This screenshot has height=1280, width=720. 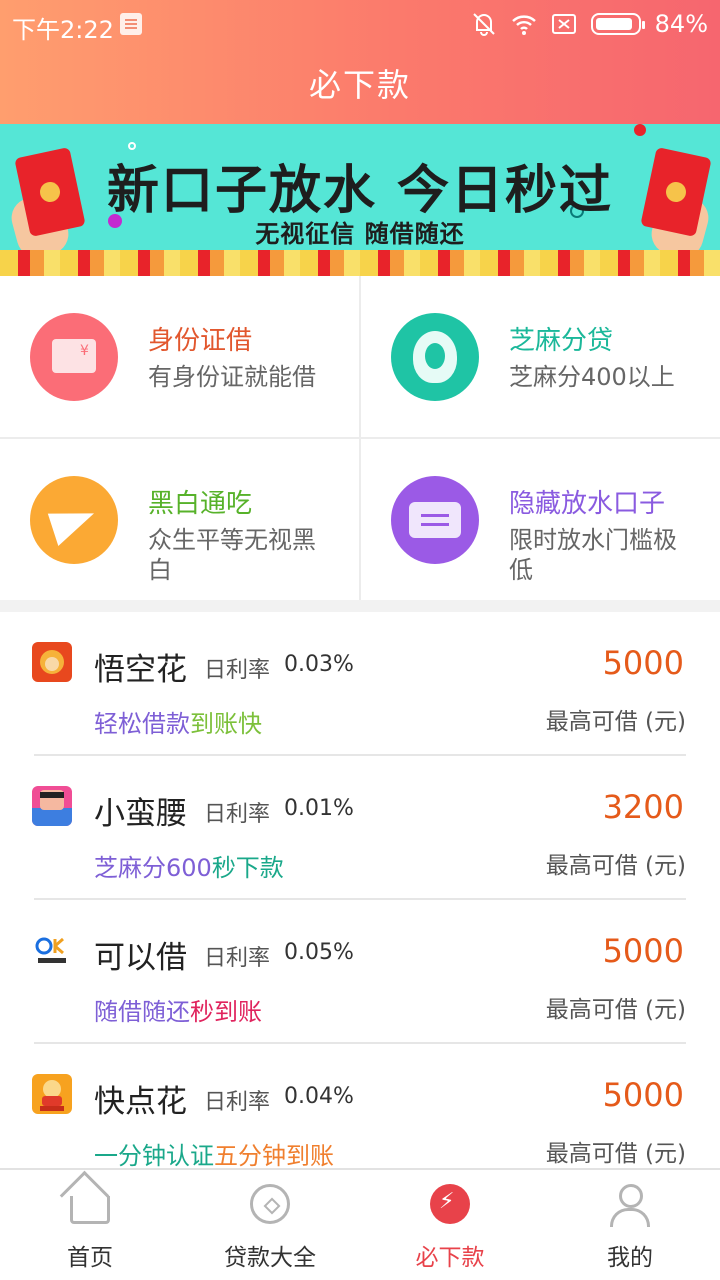 What do you see at coordinates (90, 1258) in the screenshot?
I see `nav-label: 首页` at bounding box center [90, 1258].